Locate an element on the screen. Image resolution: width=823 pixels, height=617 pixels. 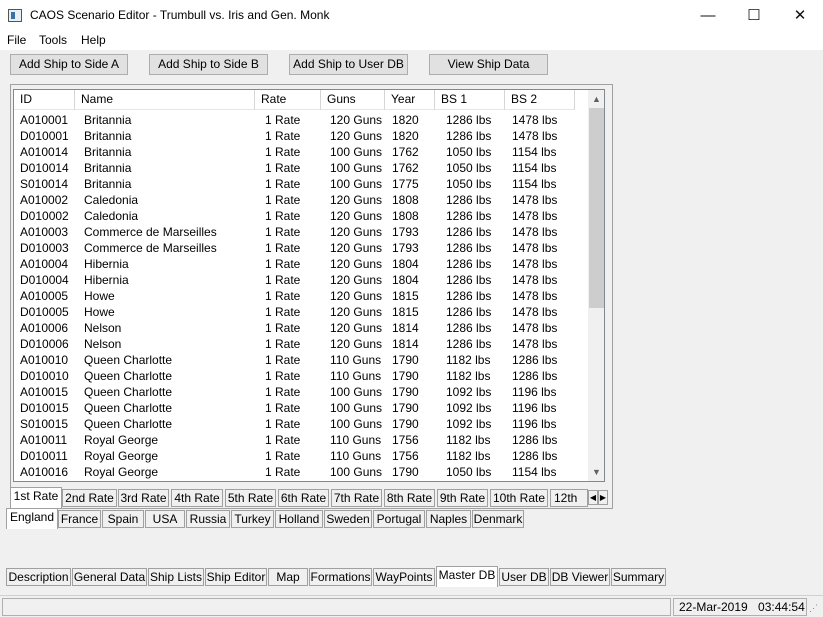
tab-db-viewer: DB Viewer is located at coordinates (580, 577).